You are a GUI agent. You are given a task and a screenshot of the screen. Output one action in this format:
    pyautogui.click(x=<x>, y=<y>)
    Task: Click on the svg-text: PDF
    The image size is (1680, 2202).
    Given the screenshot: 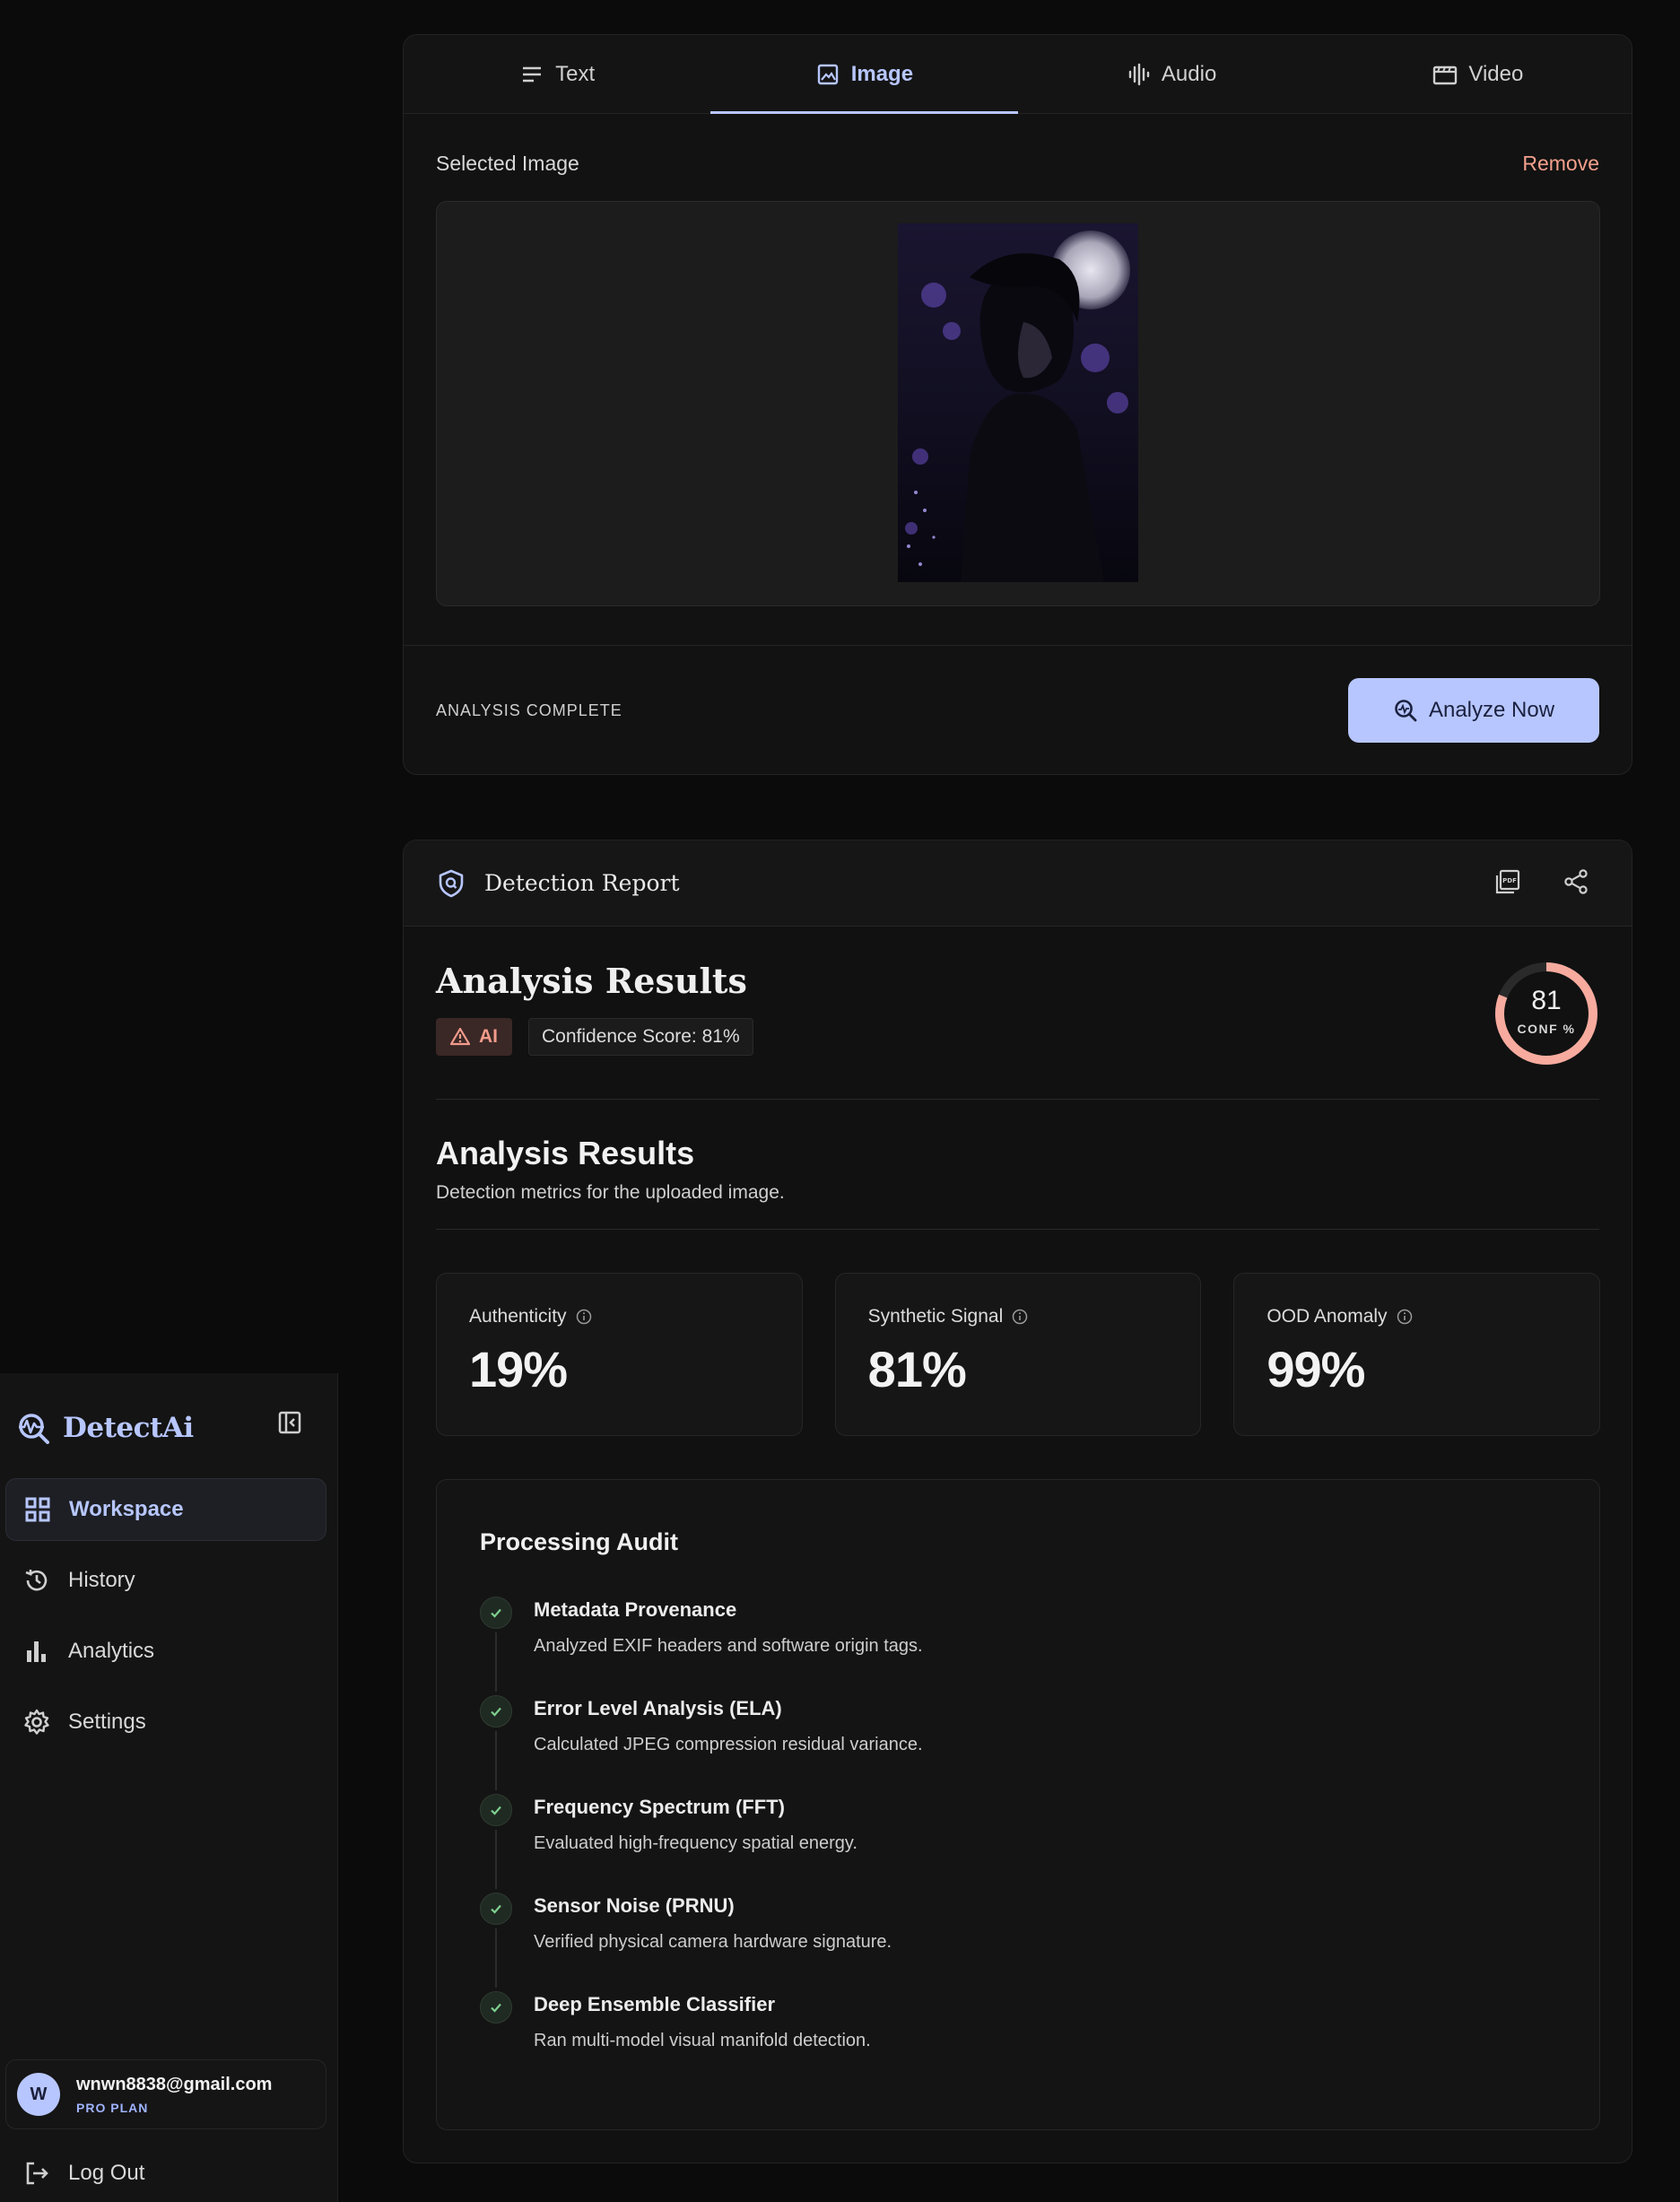 What is the action you would take?
    pyautogui.click(x=1510, y=881)
    